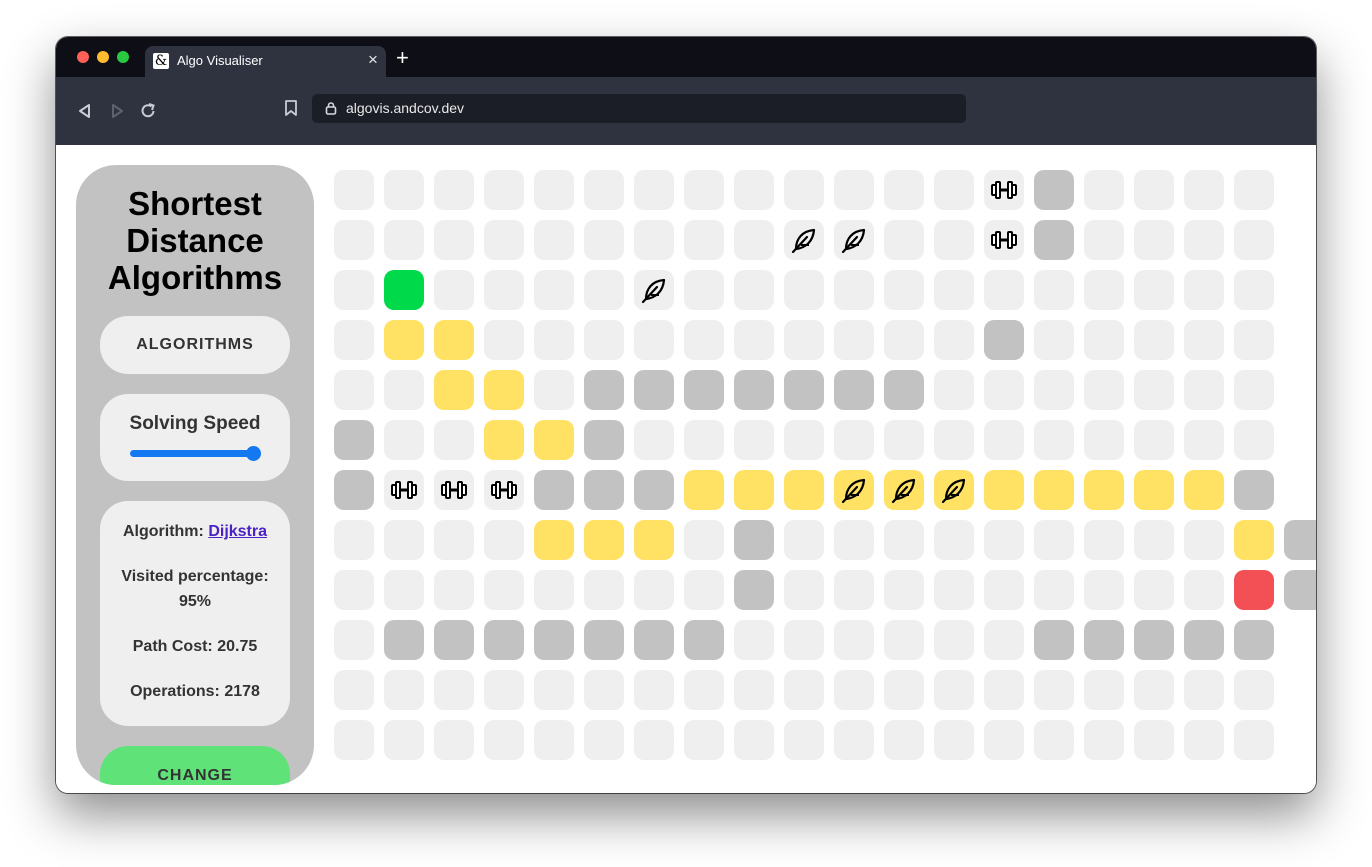  I want to click on reload-icon, so click(148, 111).